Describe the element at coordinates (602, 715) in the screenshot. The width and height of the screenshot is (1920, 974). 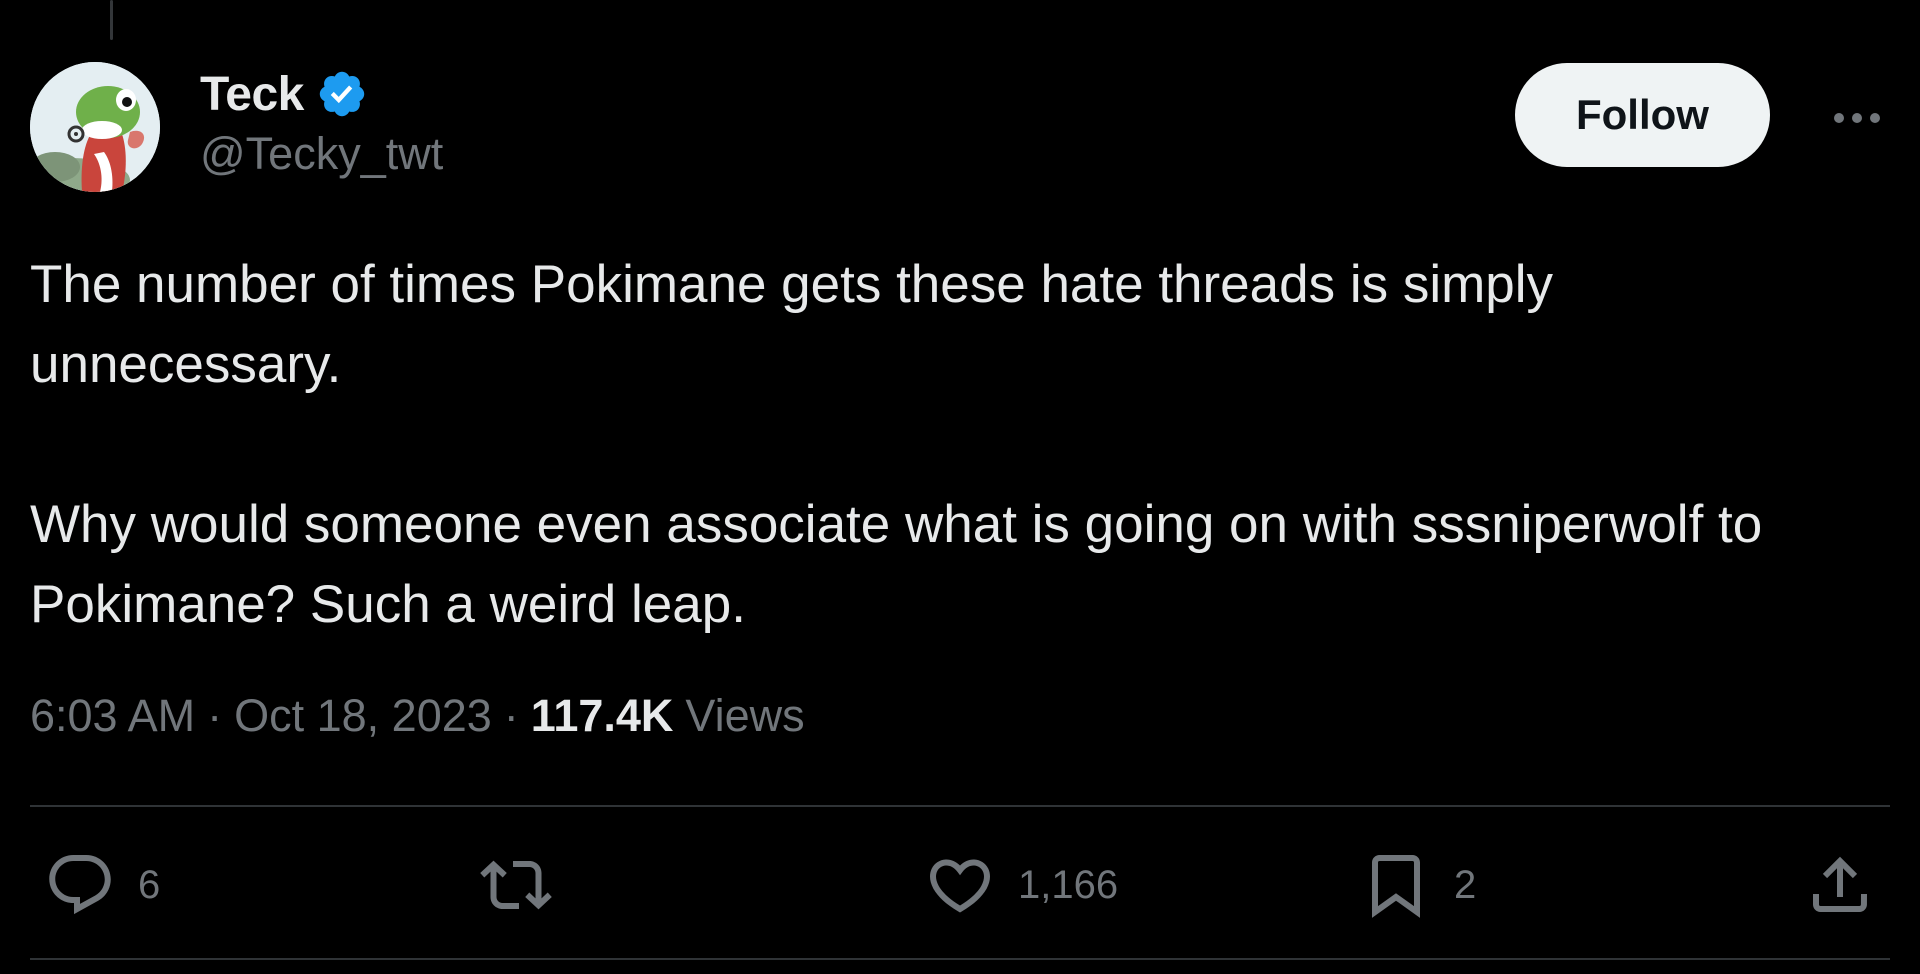
I see `views-count: 117.4K` at that location.